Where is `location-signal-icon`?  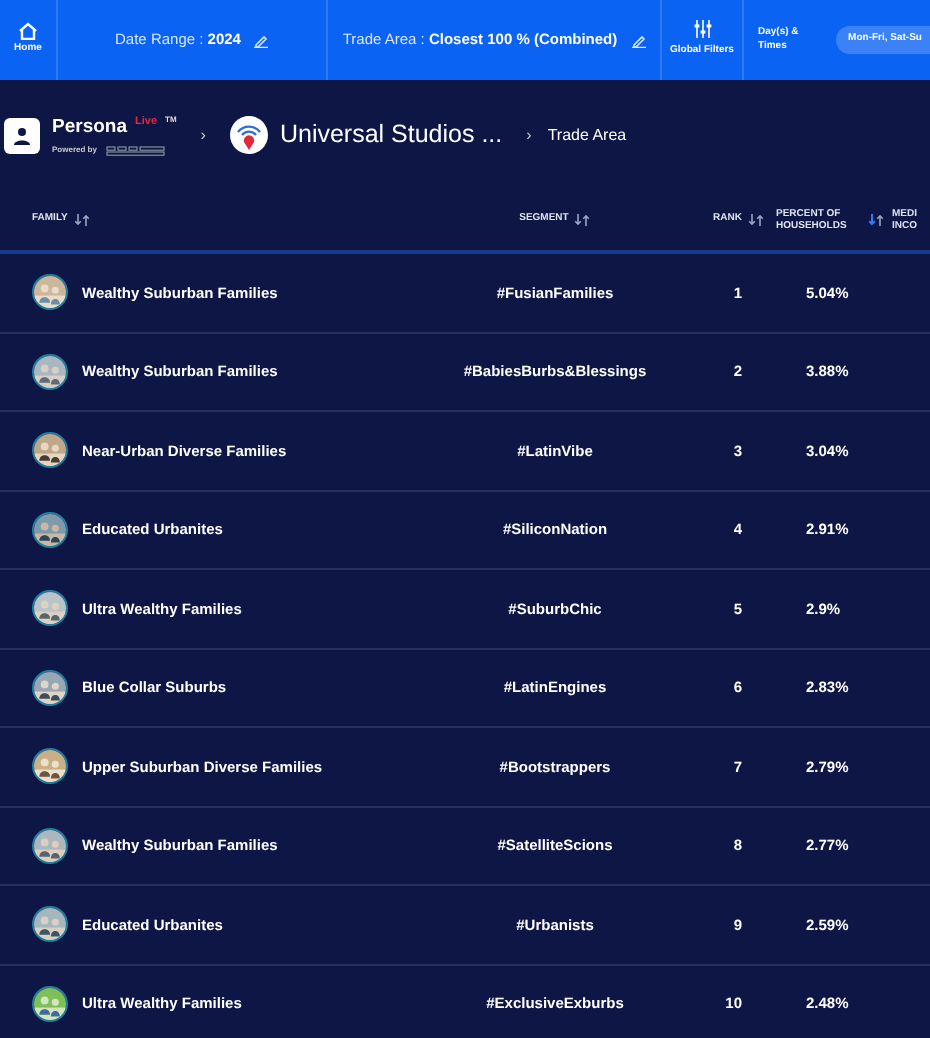 location-signal-icon is located at coordinates (248, 135).